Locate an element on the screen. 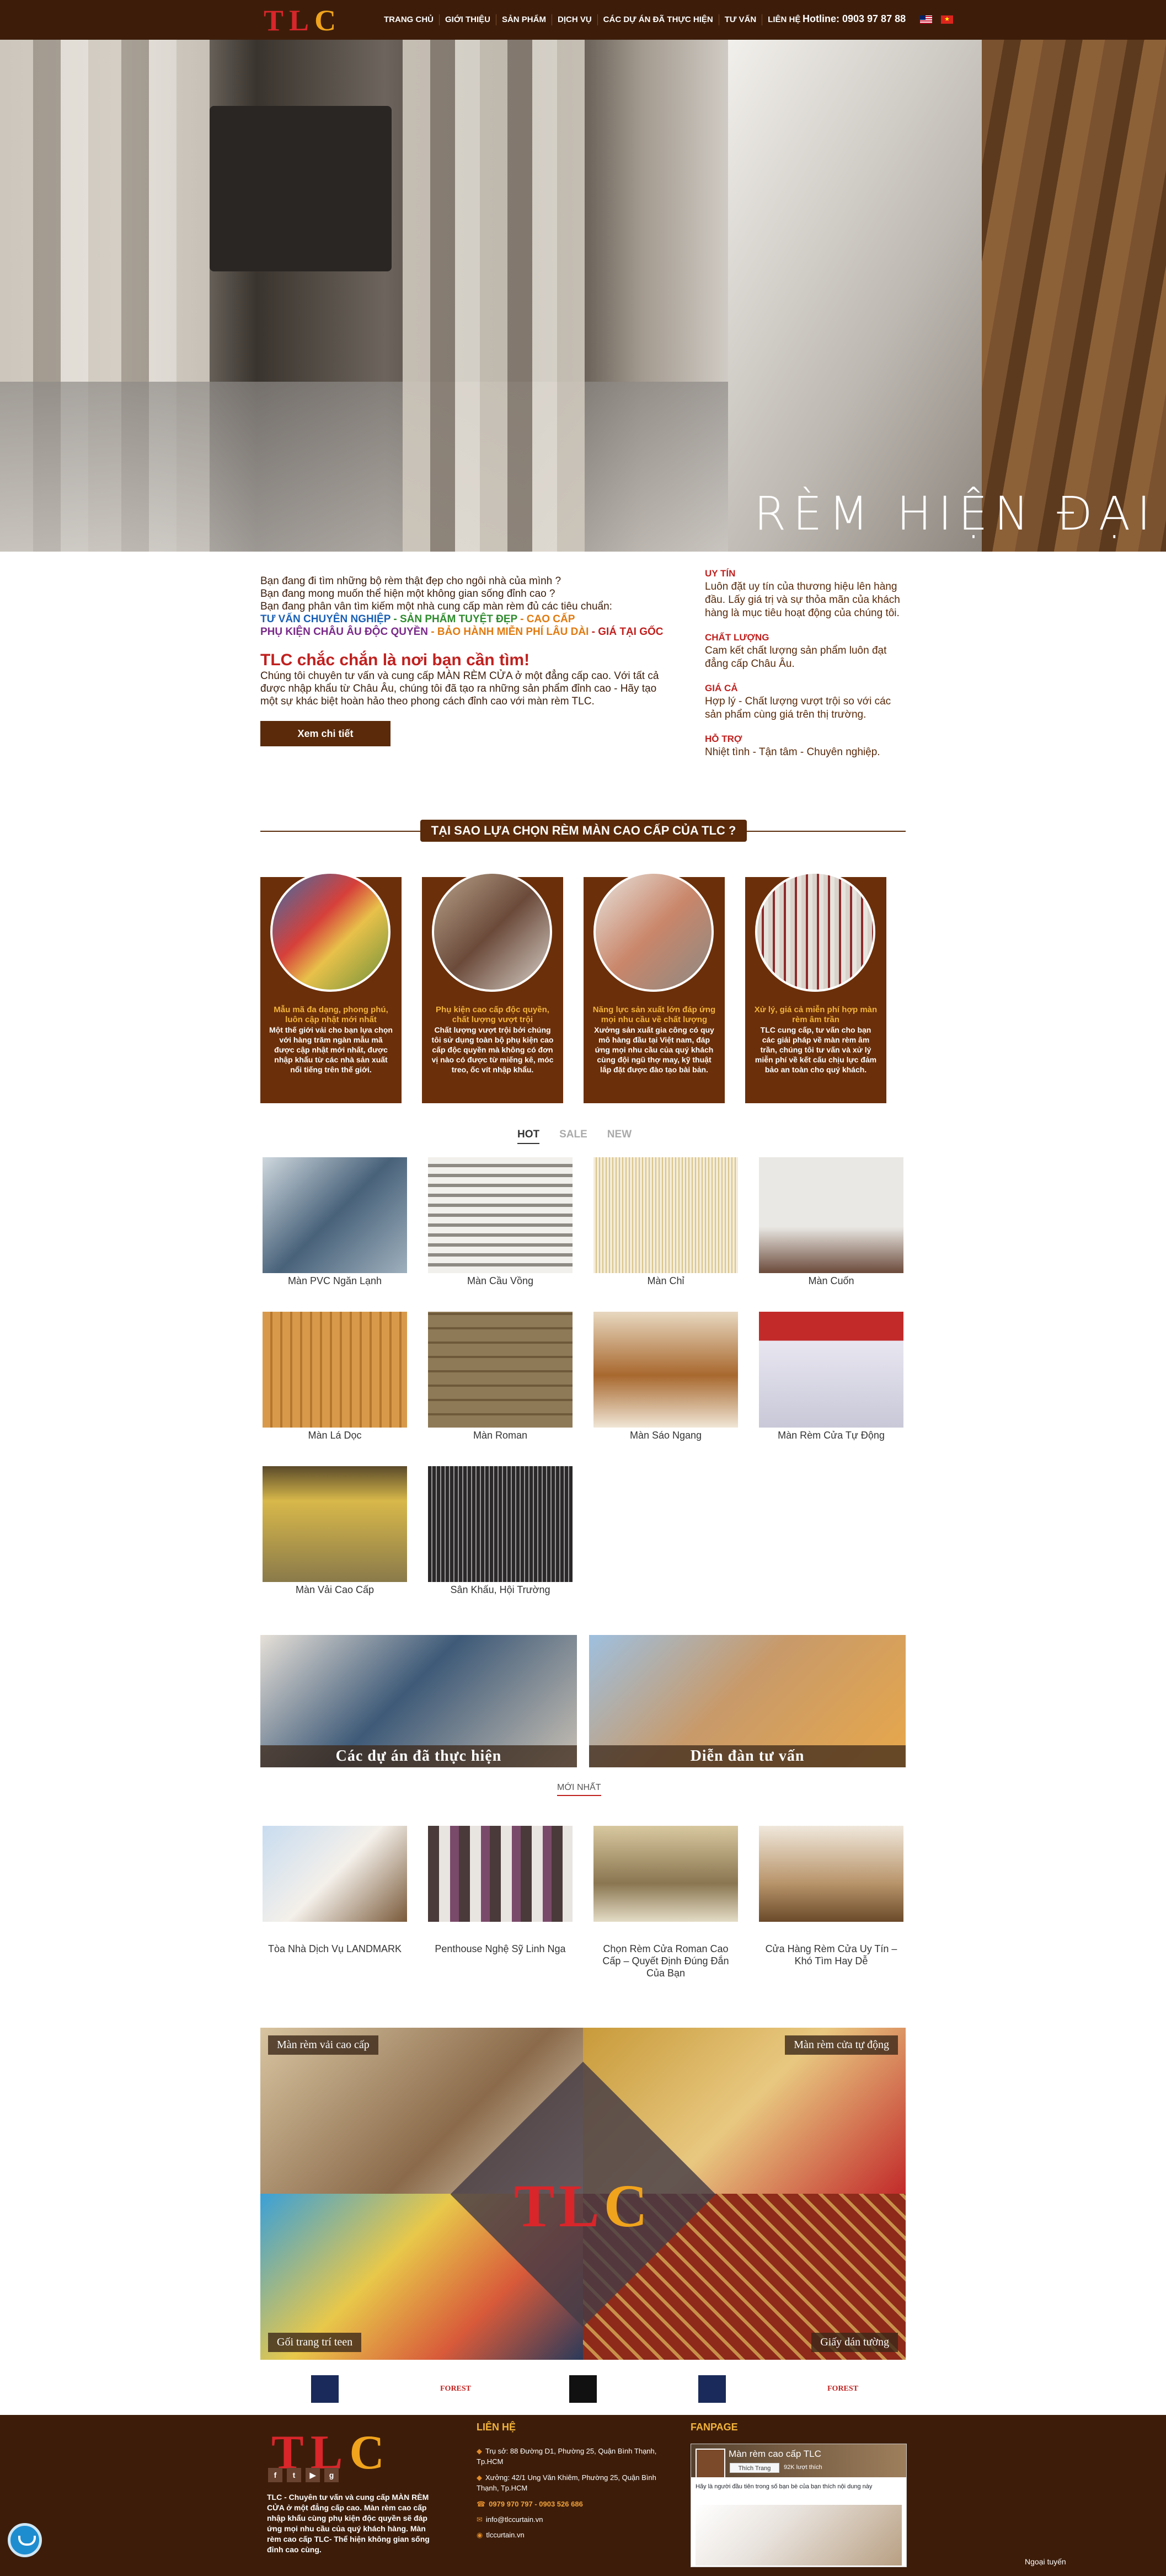 Image resolution: width=1166 pixels, height=2576 pixels. fb-like-button: Thích Trang is located at coordinates (754, 2468).